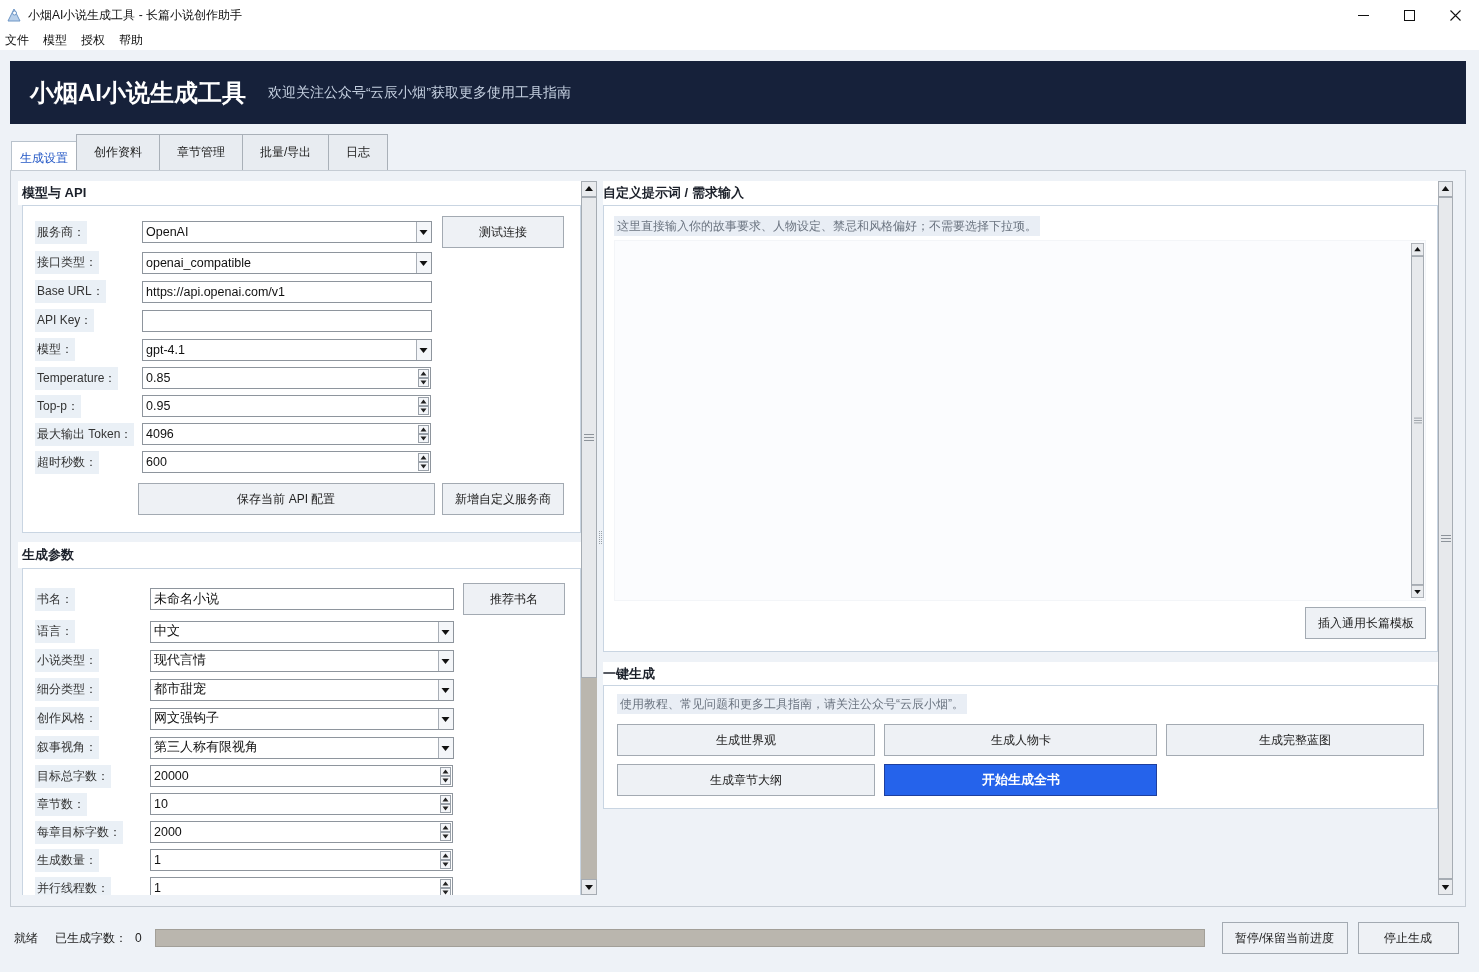 The image size is (1479, 972). Describe the element at coordinates (286, 499) in the screenshot. I see `save-config-button: 保存当前 API 配置` at that location.